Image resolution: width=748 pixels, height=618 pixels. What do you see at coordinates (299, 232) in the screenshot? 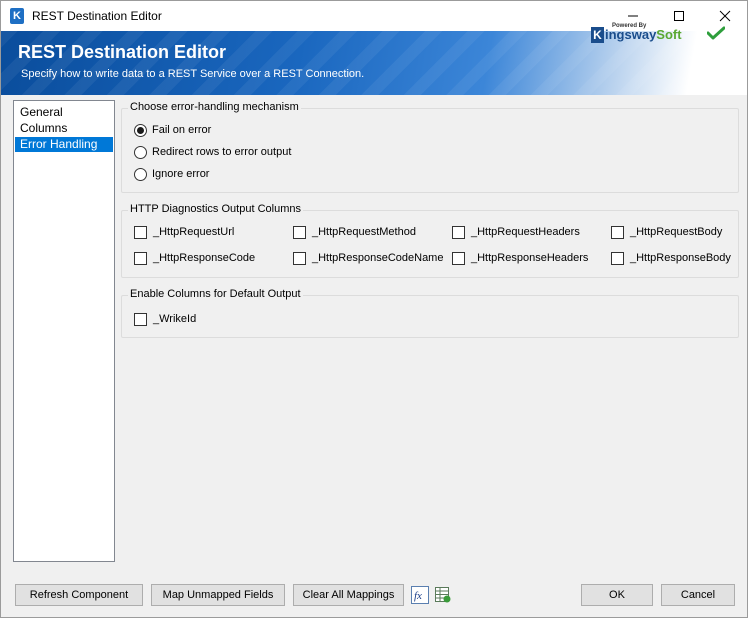
I see `http-request-method-checkbox` at bounding box center [299, 232].